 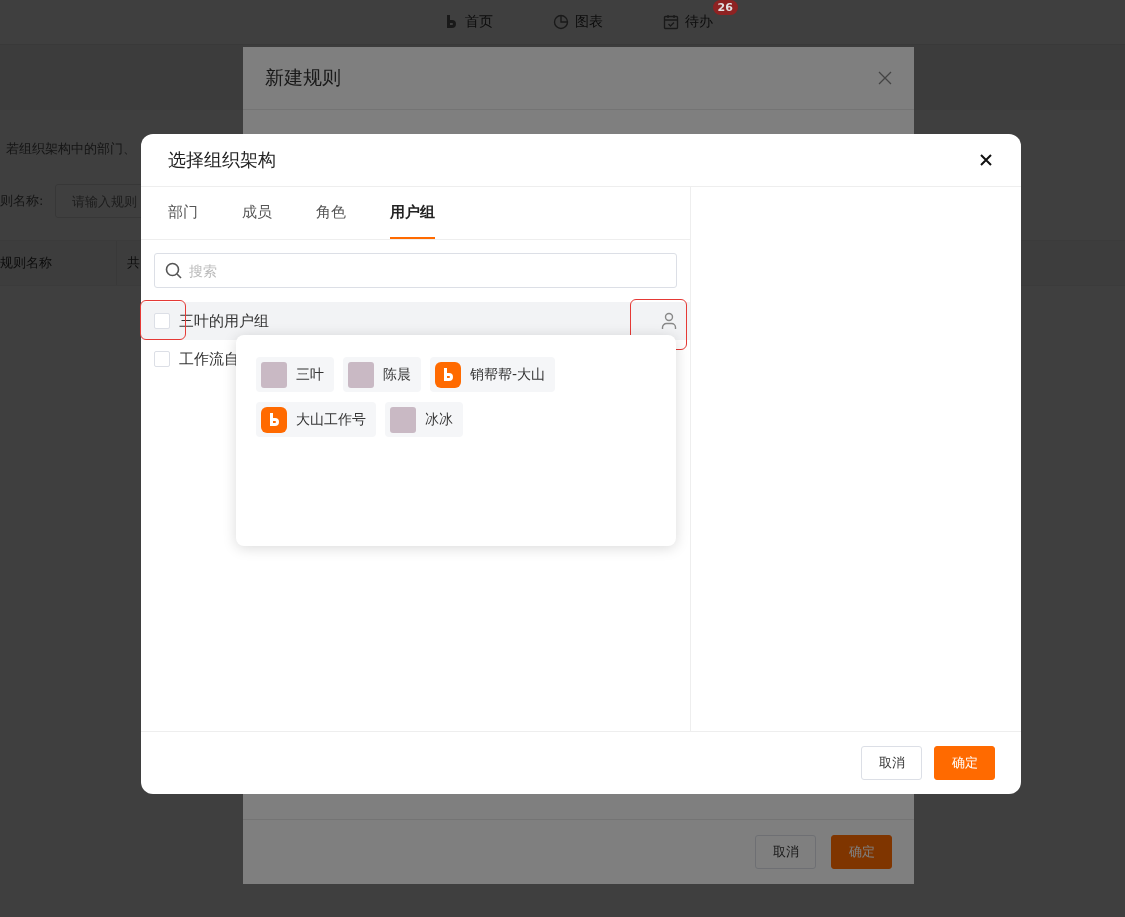 I want to click on member-name: 三叶, so click(x=310, y=374).